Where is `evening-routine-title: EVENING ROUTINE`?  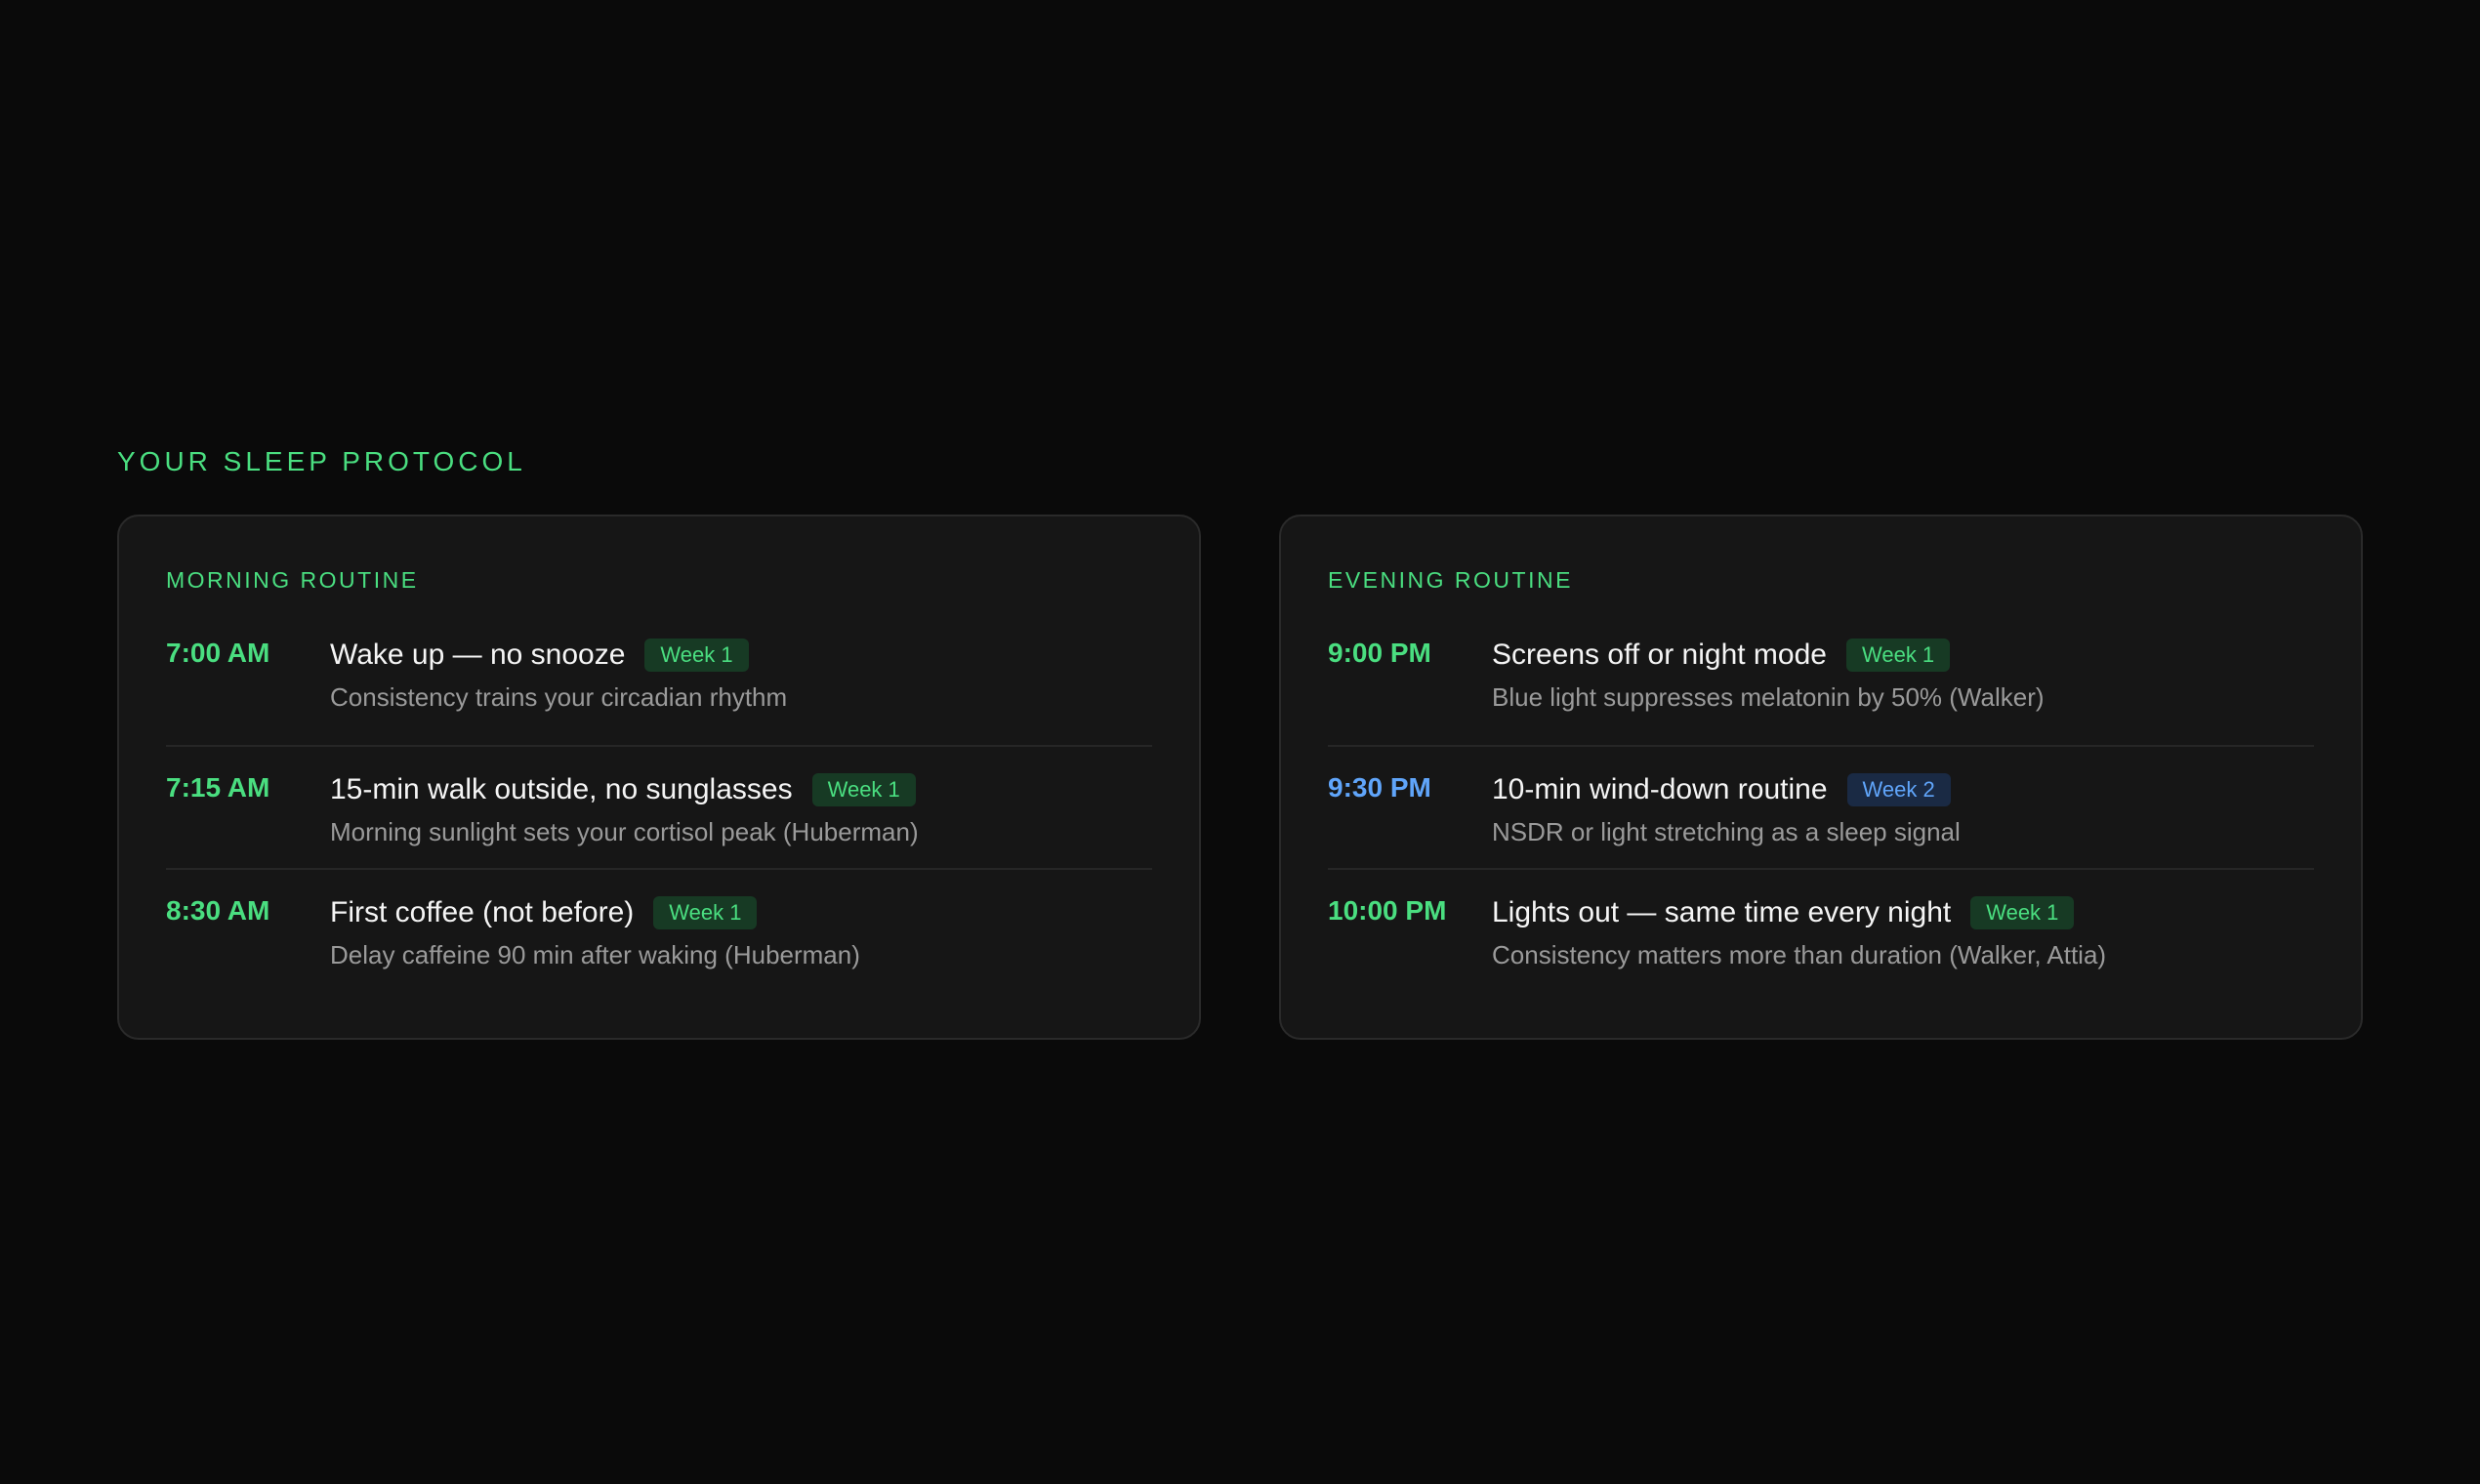 evening-routine-title: EVENING ROUTINE is located at coordinates (1450, 580).